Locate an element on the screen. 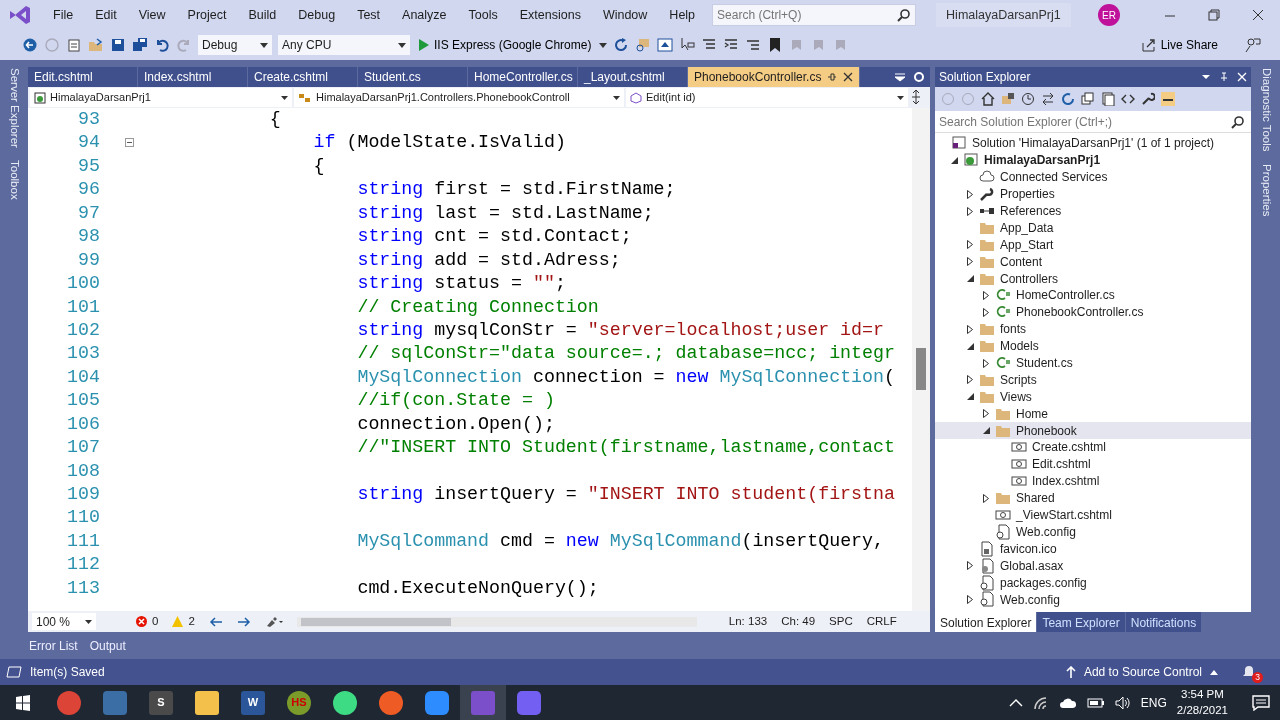 Image resolution: width=1280 pixels, height=720 pixels. sync-icon is located at coordinates (1048, 99).